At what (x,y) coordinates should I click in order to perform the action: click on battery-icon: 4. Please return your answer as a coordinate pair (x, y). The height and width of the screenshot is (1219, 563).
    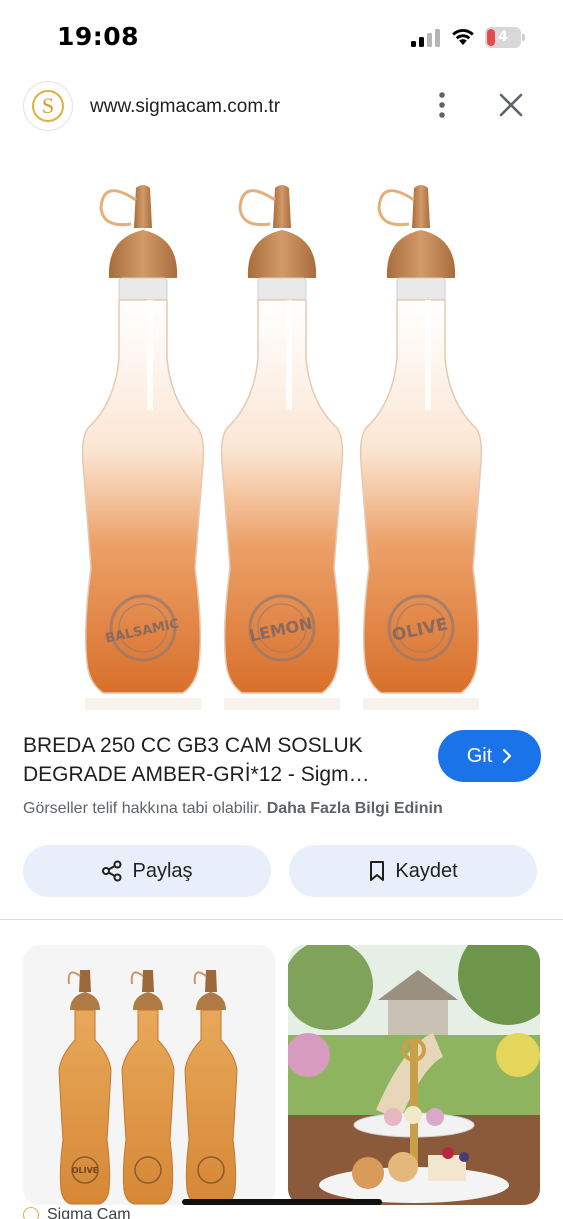
    Looking at the image, I should click on (505, 37).